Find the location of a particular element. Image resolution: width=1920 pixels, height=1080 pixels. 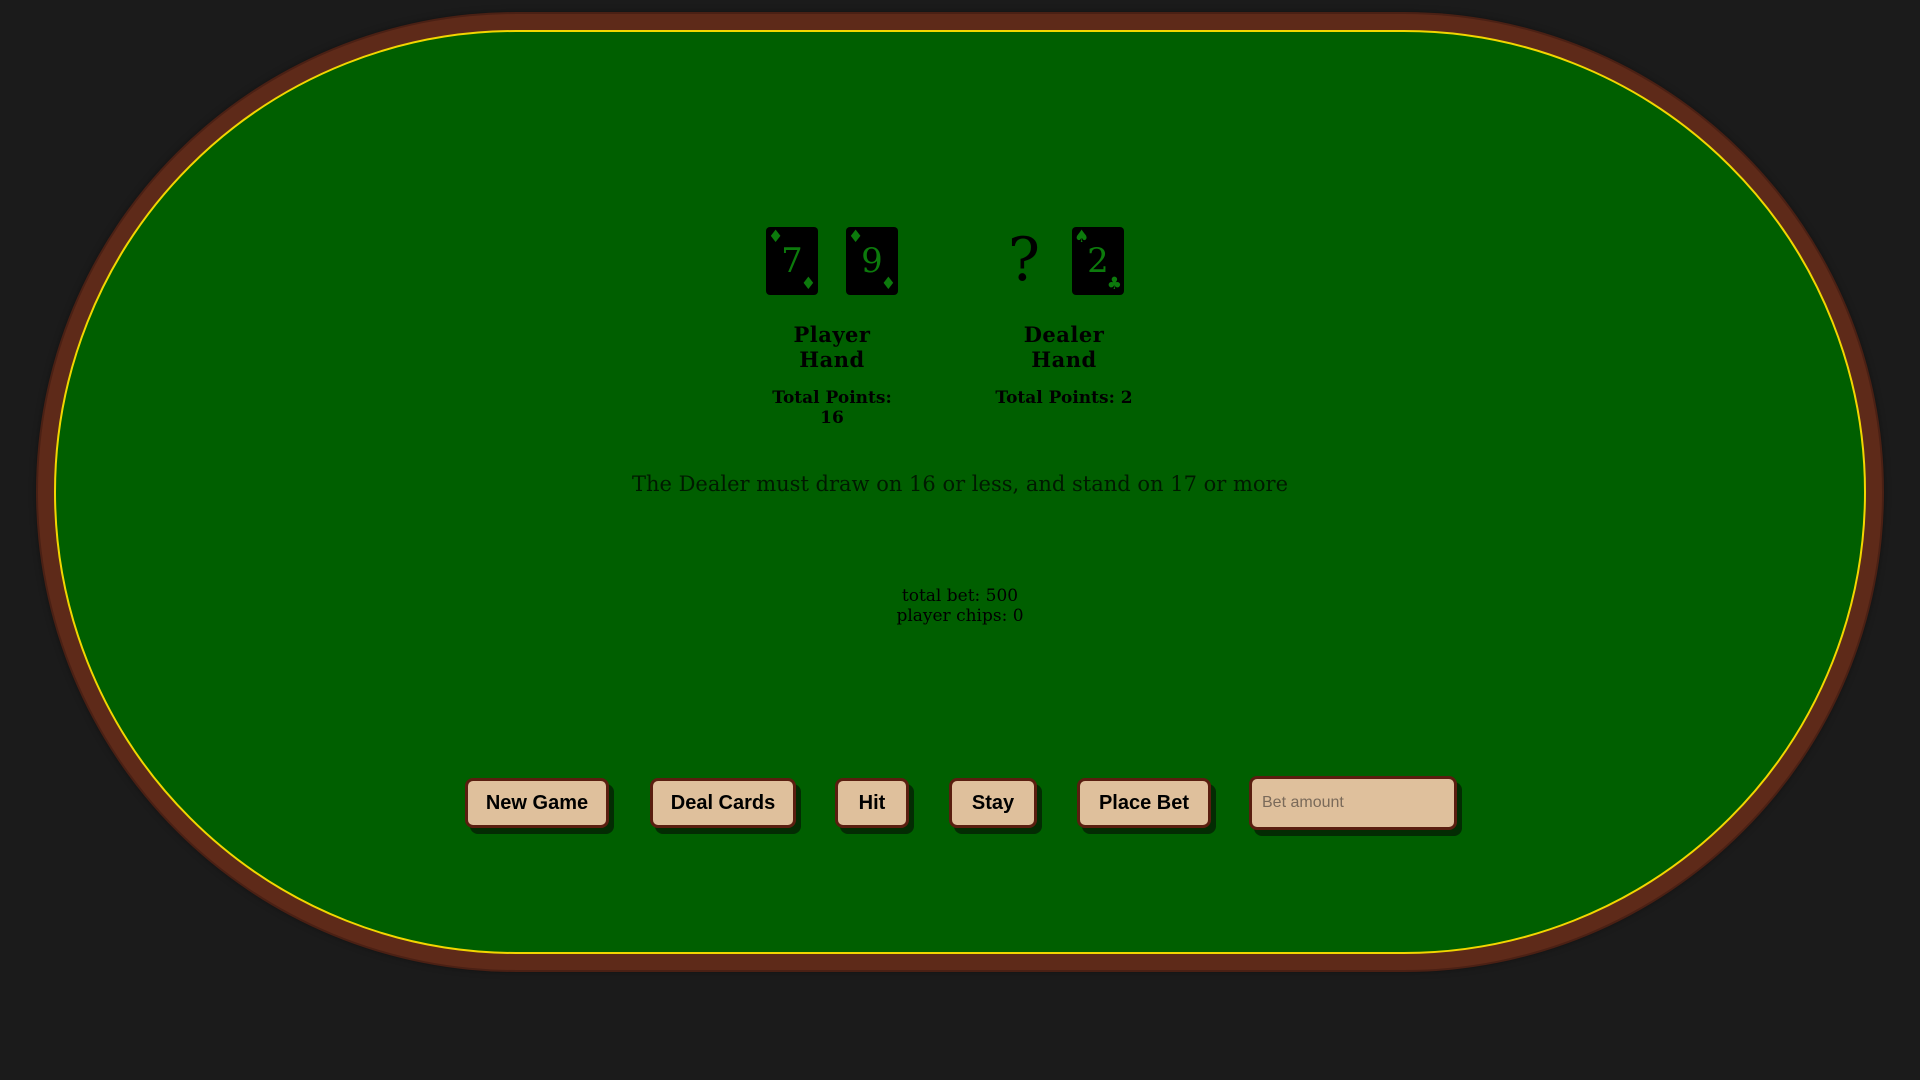

dealer-card-1: ♠ 2 ♣ is located at coordinates (1098, 261).